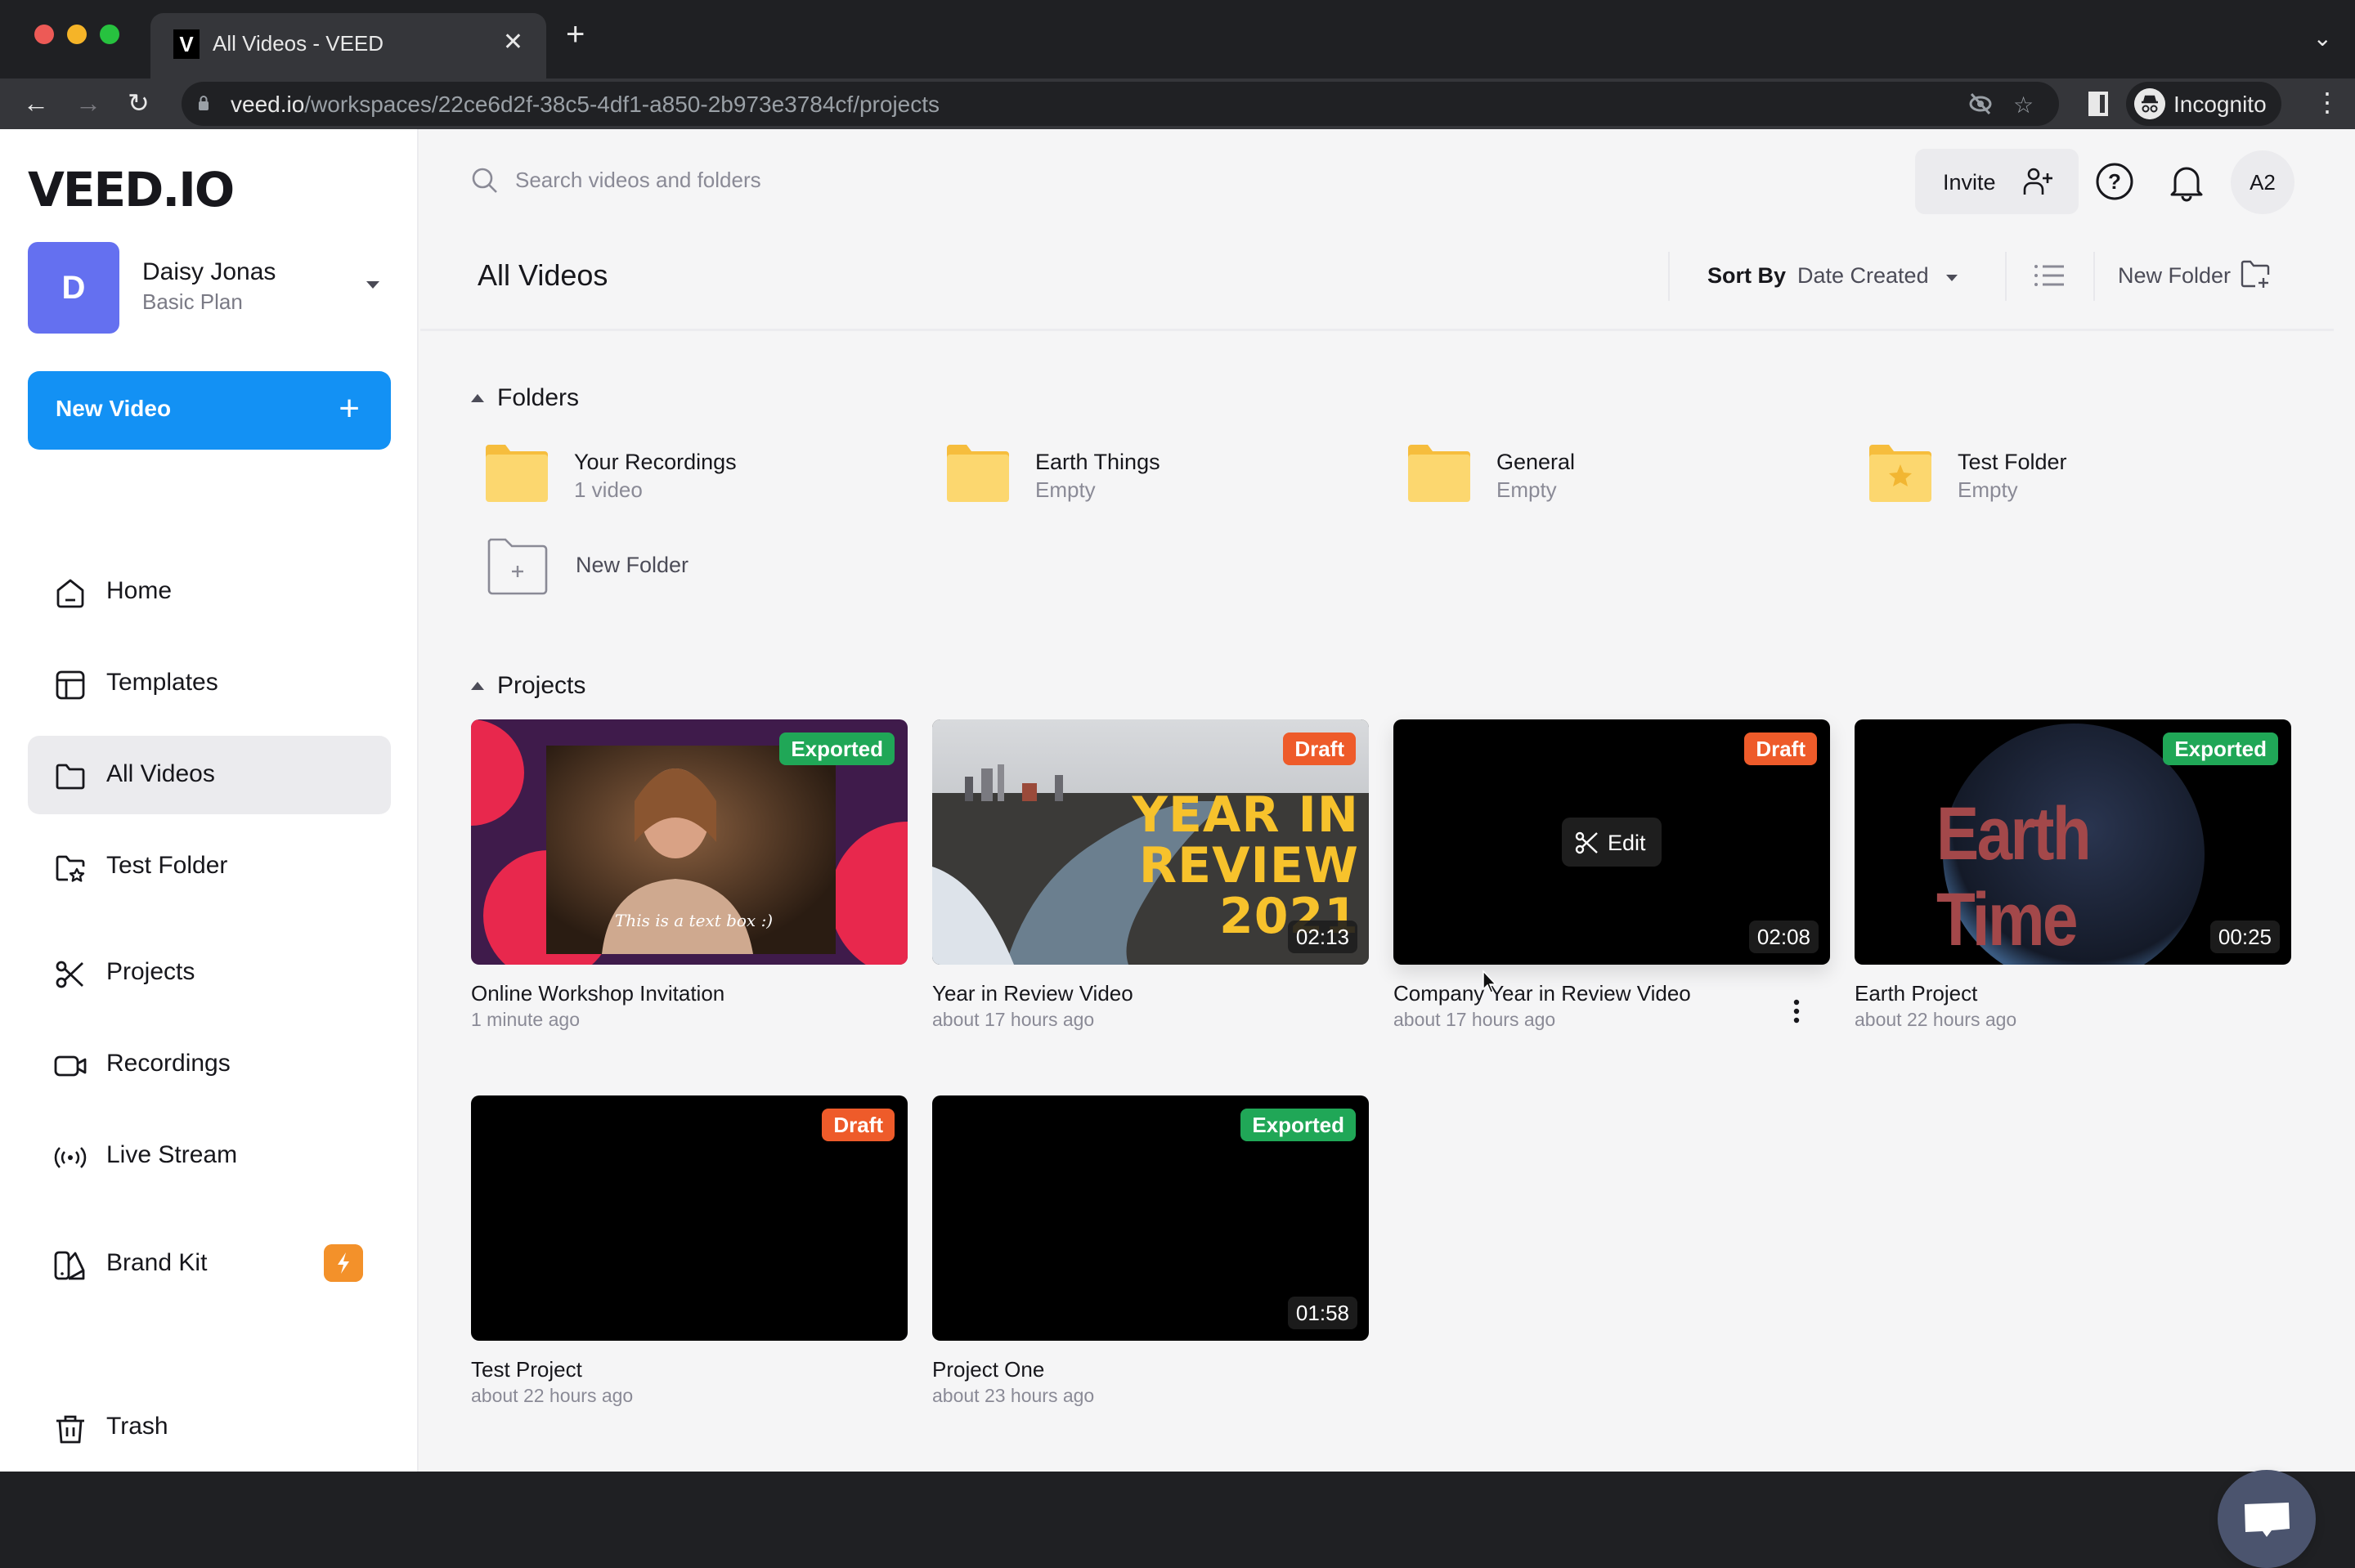  Describe the element at coordinates (131, 190) in the screenshot. I see `veed-logo: VEED.IO` at that location.